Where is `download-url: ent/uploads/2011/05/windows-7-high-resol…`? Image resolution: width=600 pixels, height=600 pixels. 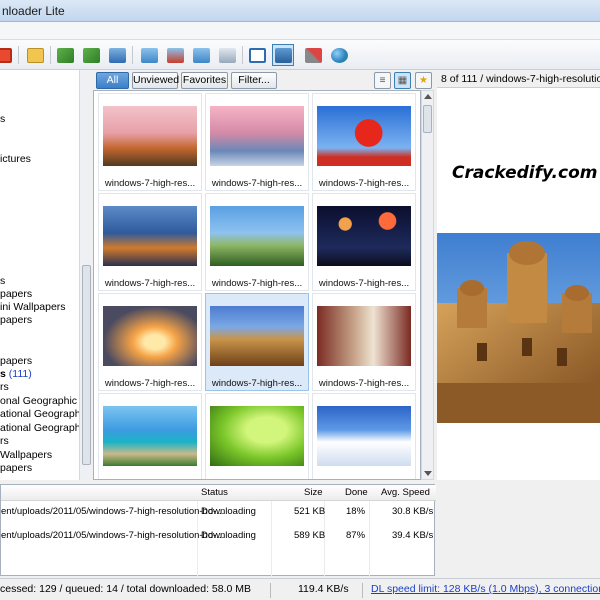 download-url: ent/uploads/2011/05/windows-7-high-resol… is located at coordinates (113, 535).